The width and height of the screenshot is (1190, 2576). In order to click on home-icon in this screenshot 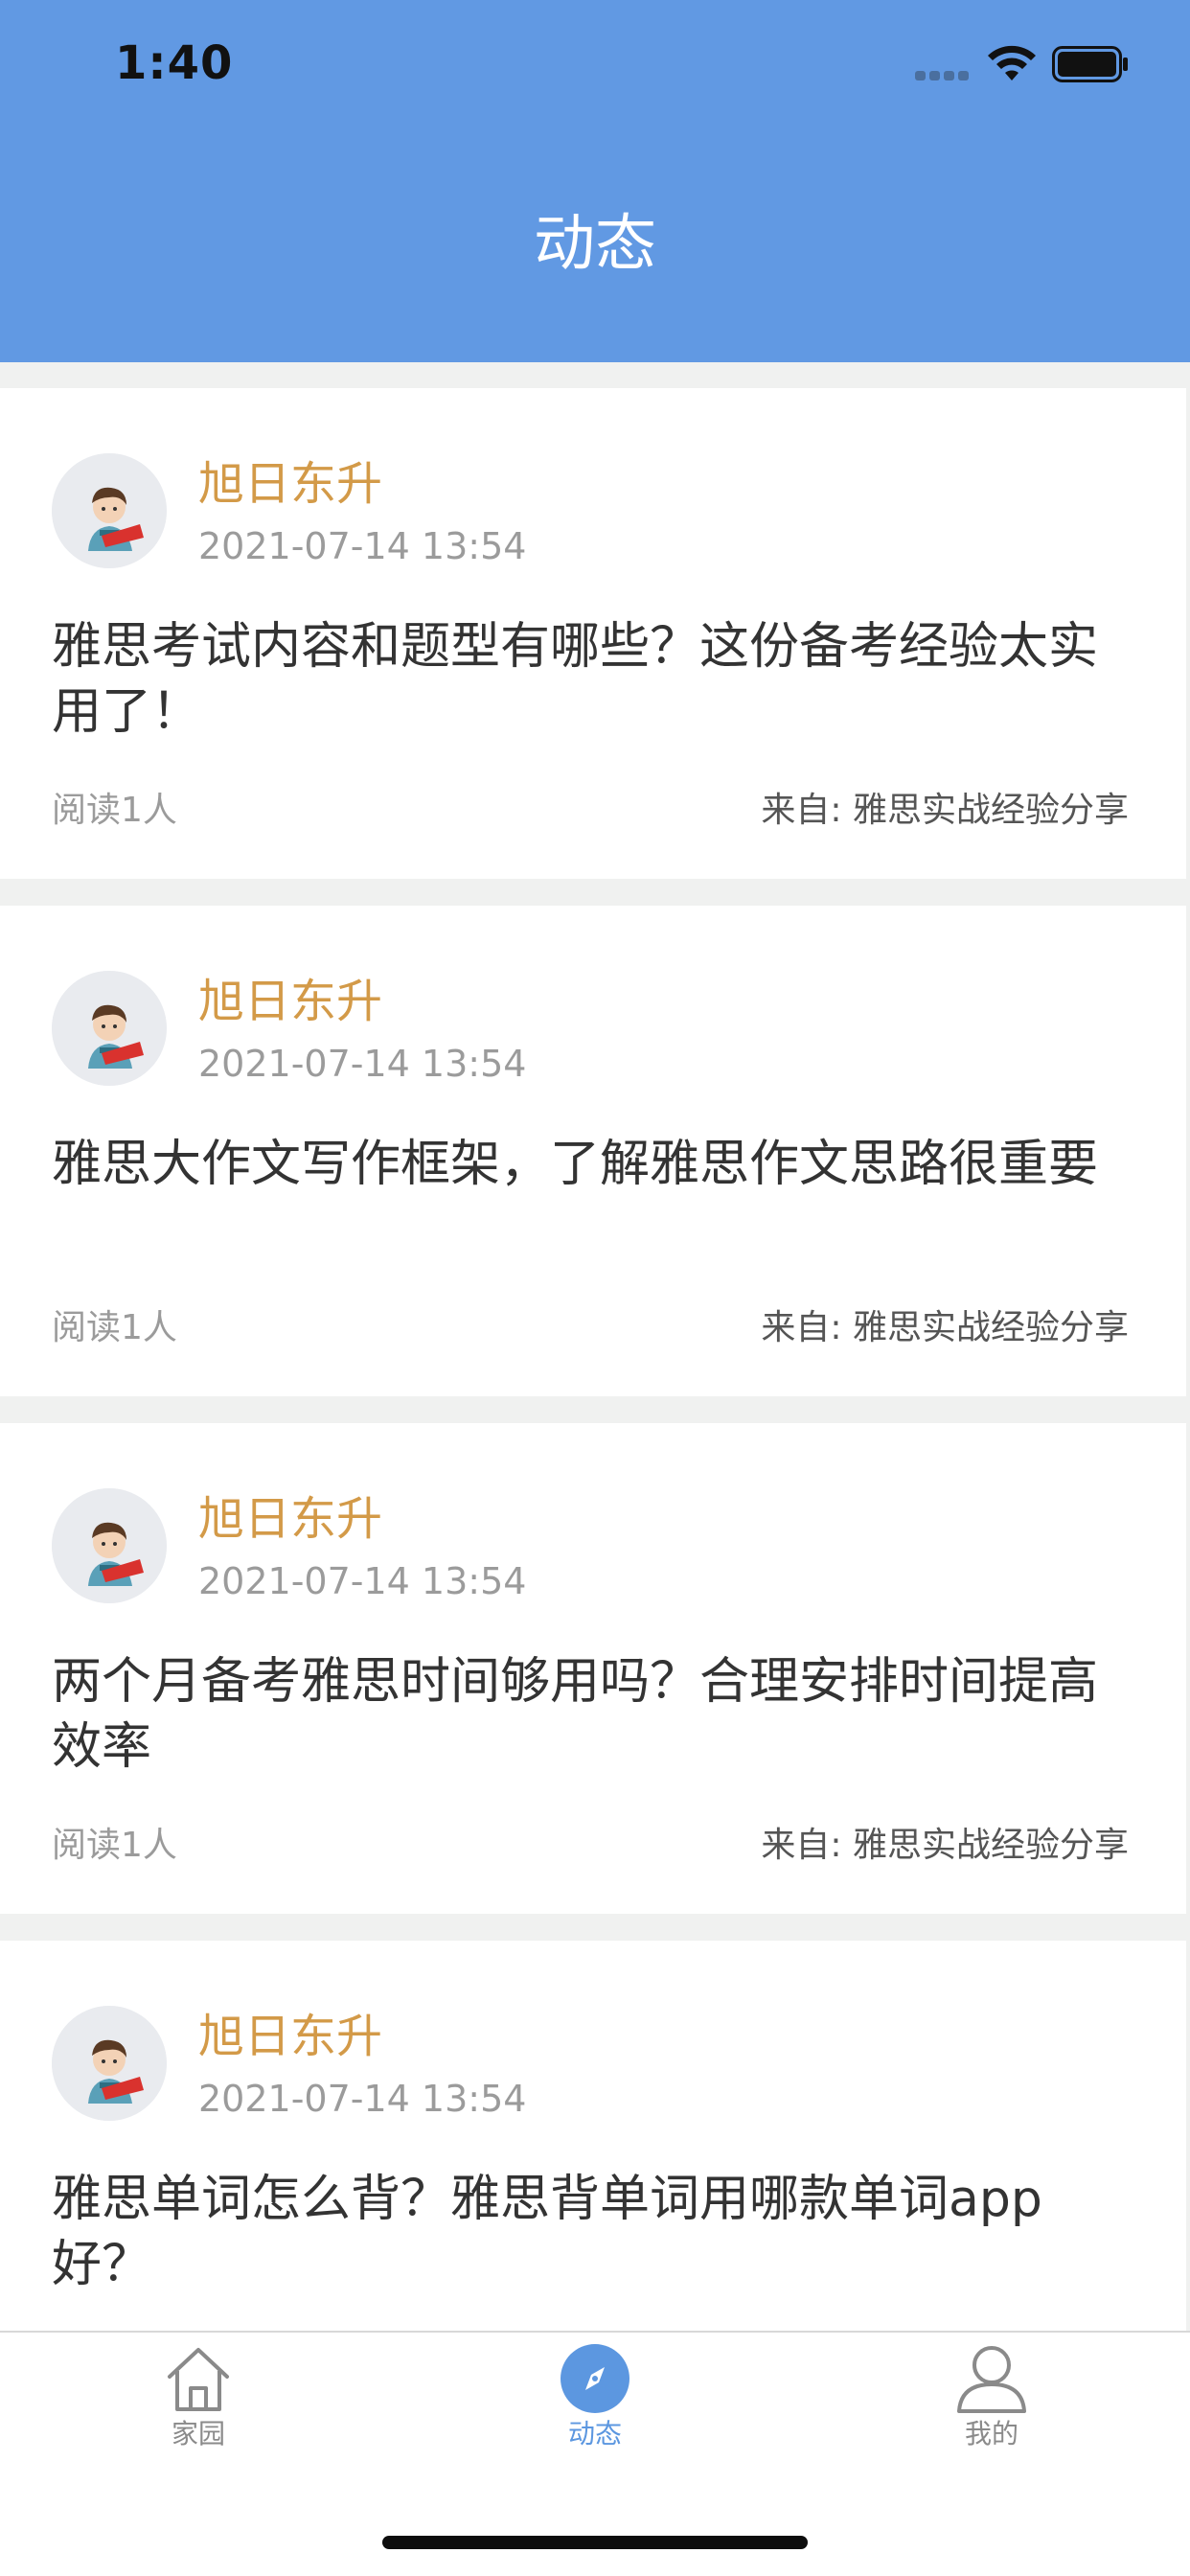, I will do `click(199, 2379)`.